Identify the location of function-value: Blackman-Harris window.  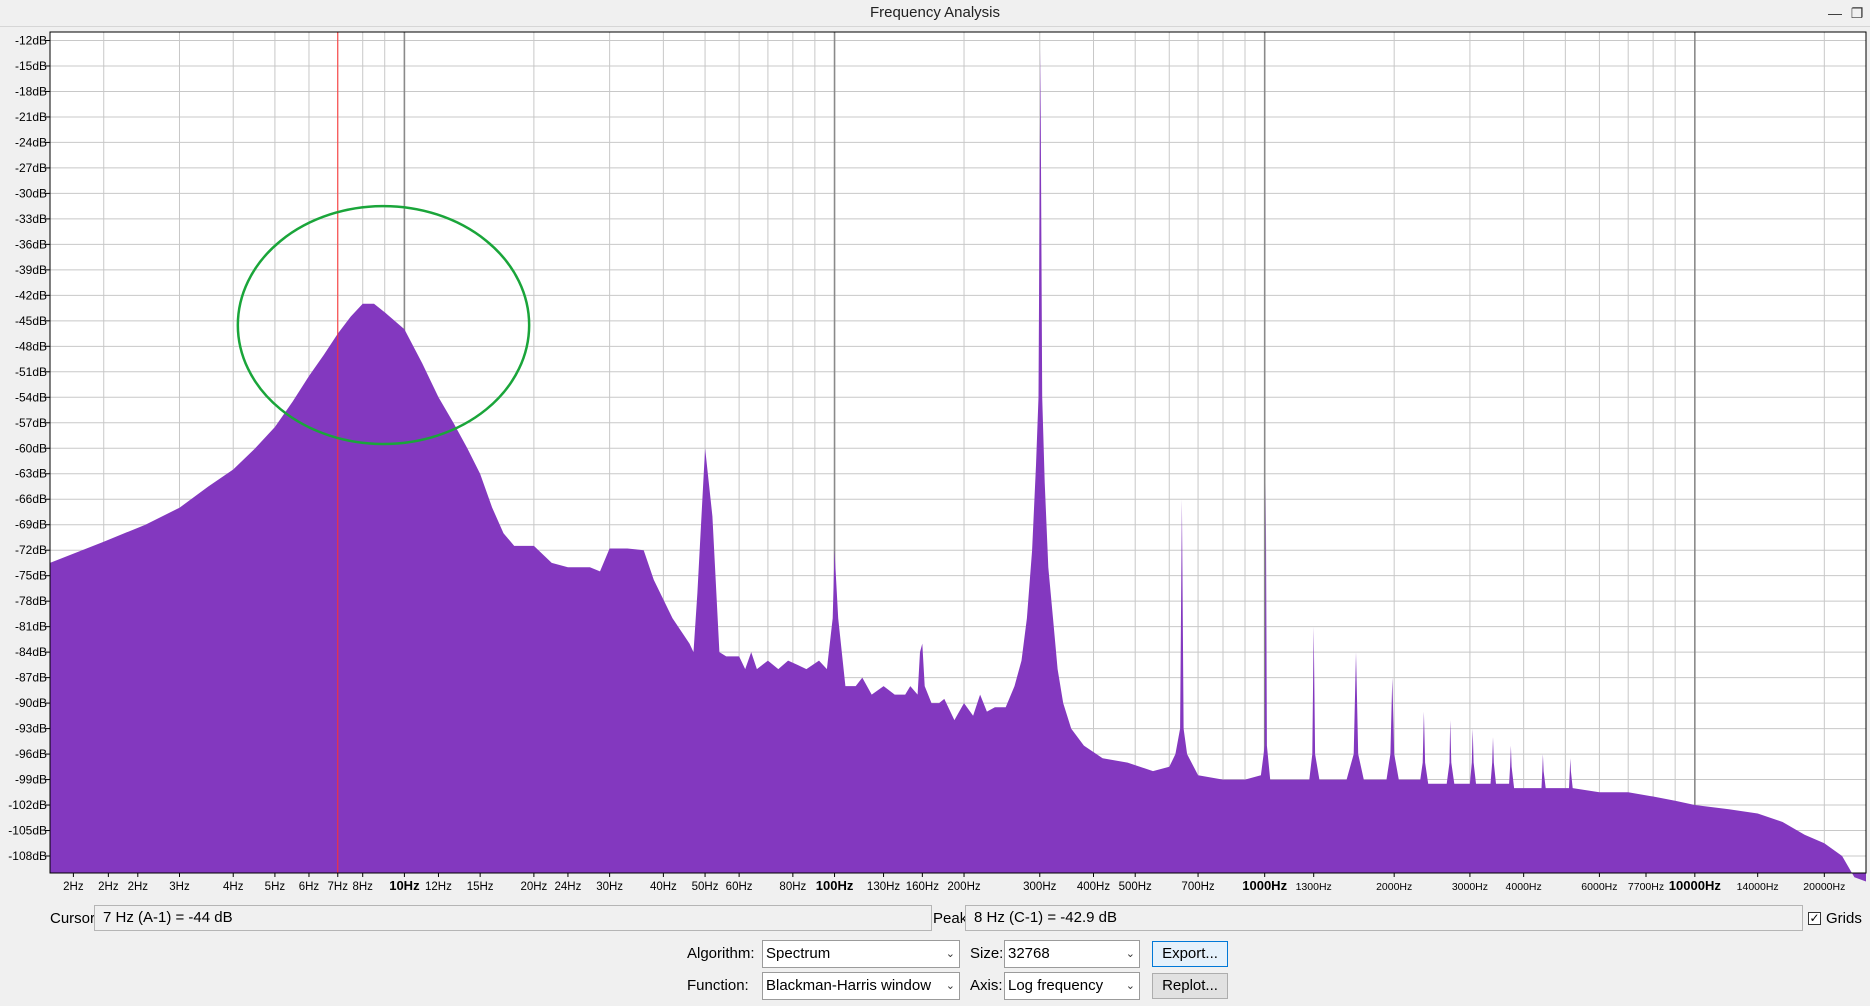
(849, 985).